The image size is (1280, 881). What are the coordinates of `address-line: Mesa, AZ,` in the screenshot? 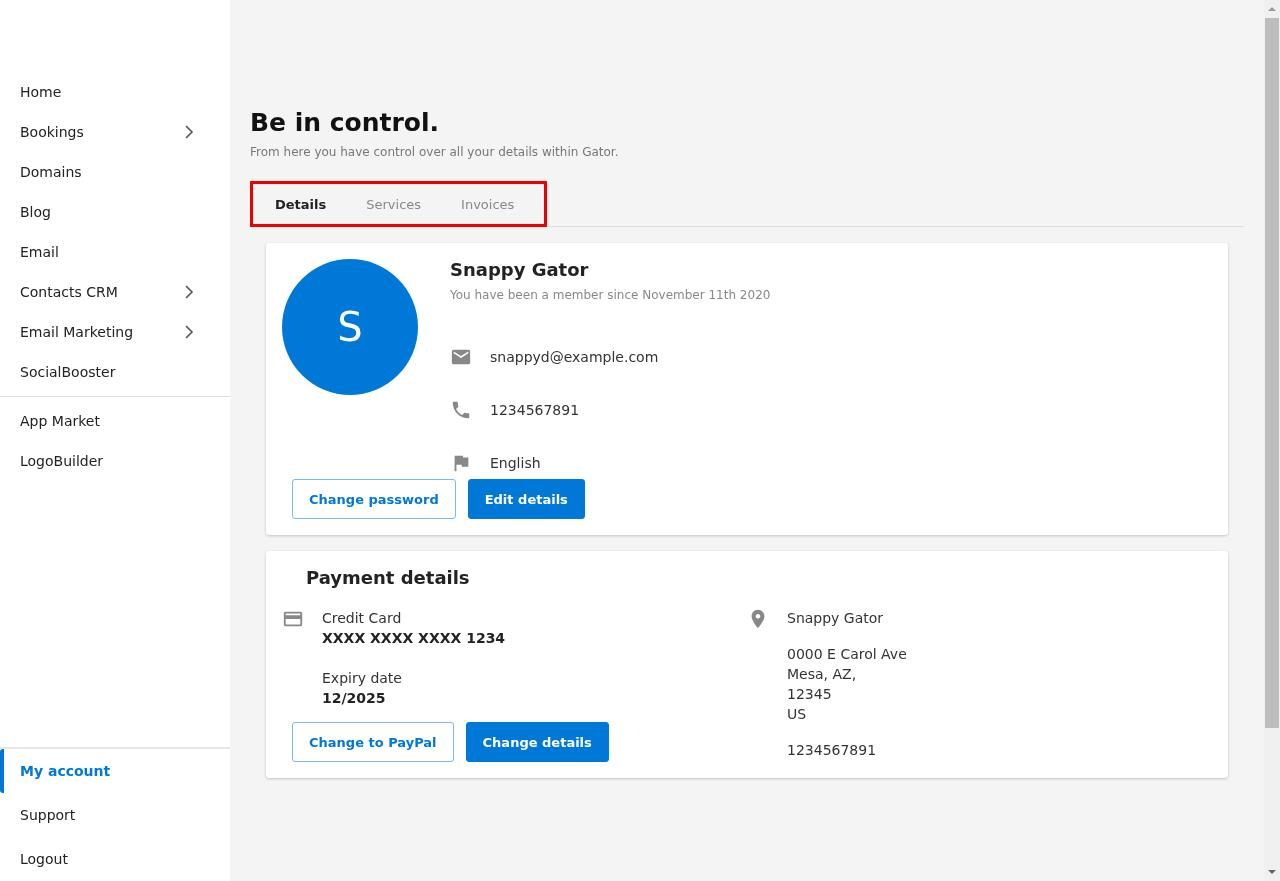 It's located at (822, 674).